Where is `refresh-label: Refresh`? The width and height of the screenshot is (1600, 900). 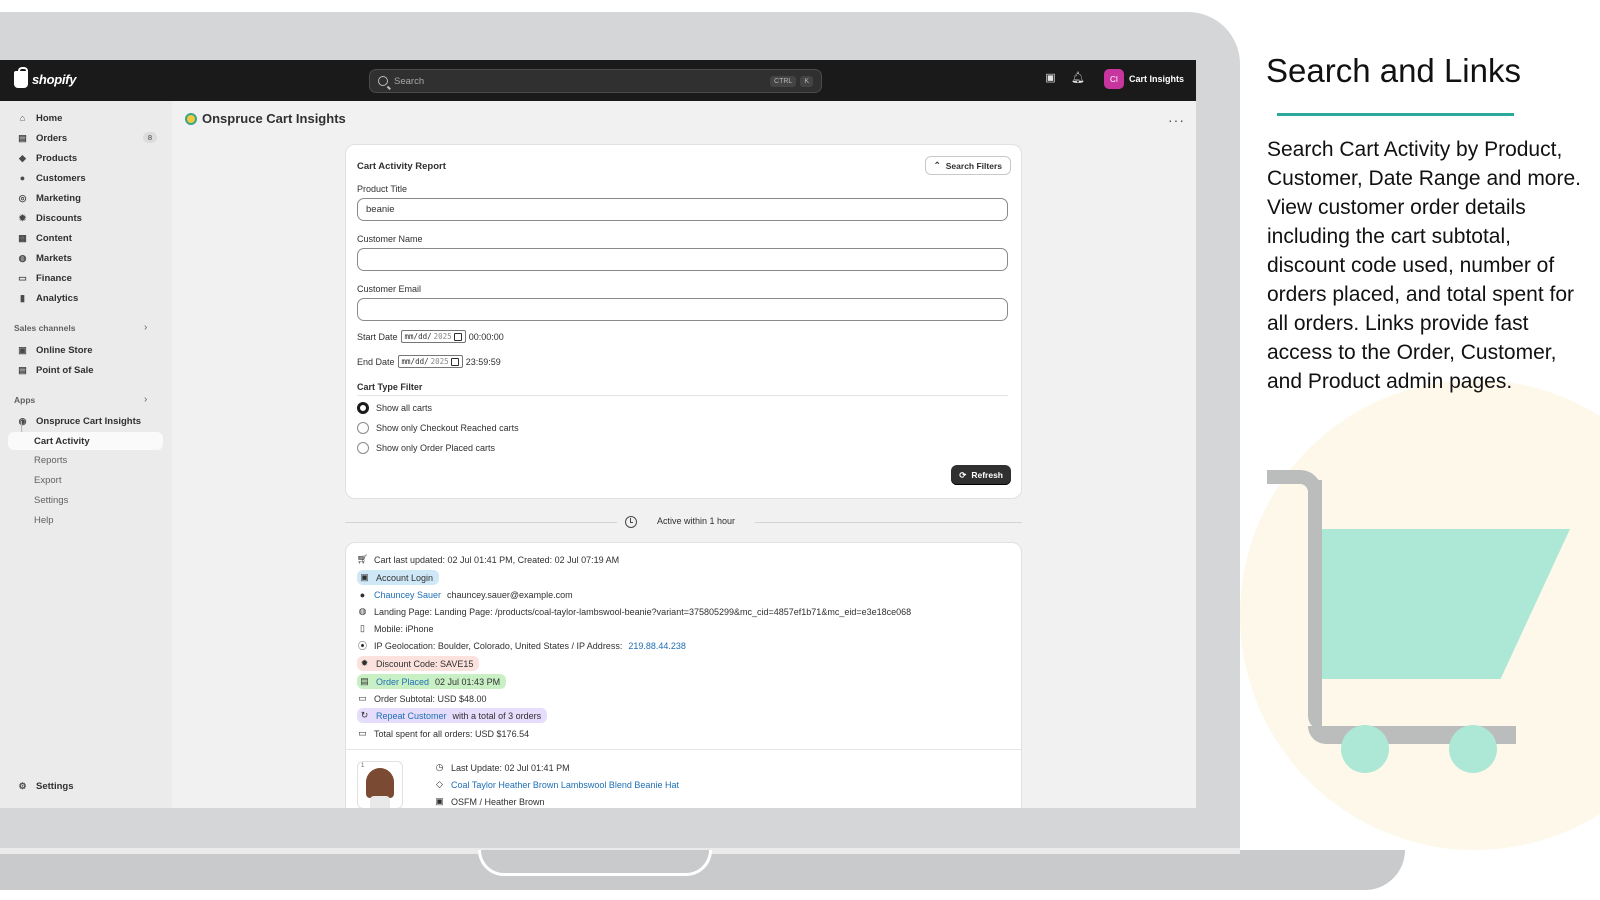 refresh-label: Refresh is located at coordinates (987, 475).